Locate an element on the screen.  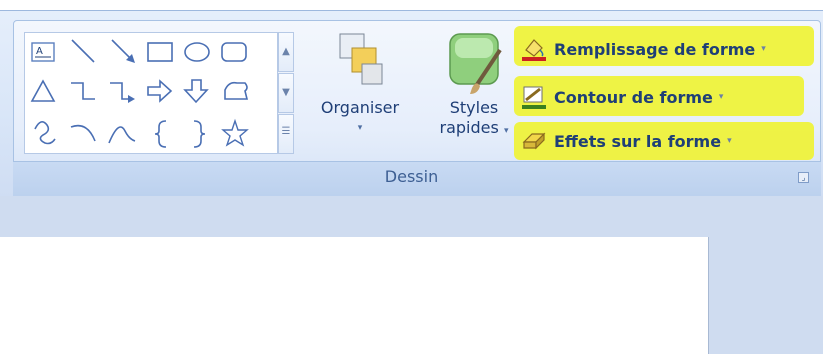
shape-outline-button: Contour de forme ▾ is located at coordinates (621, 97).